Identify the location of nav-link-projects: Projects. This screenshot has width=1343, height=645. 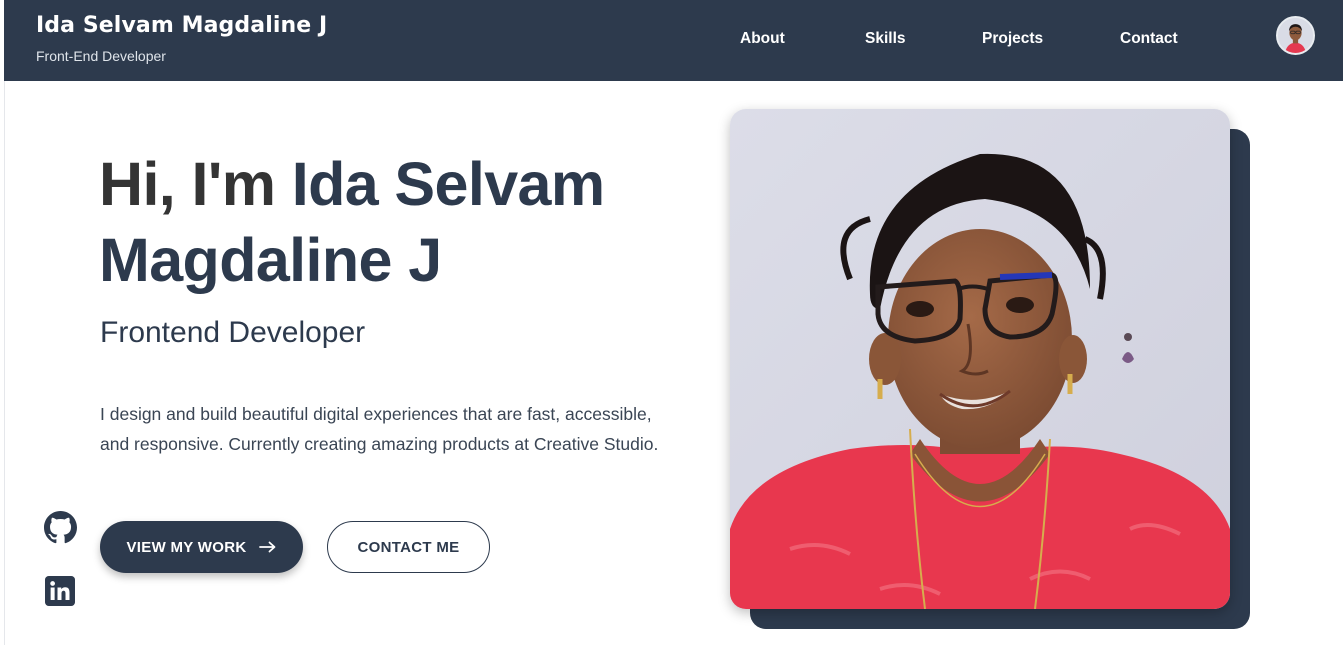
(1012, 39).